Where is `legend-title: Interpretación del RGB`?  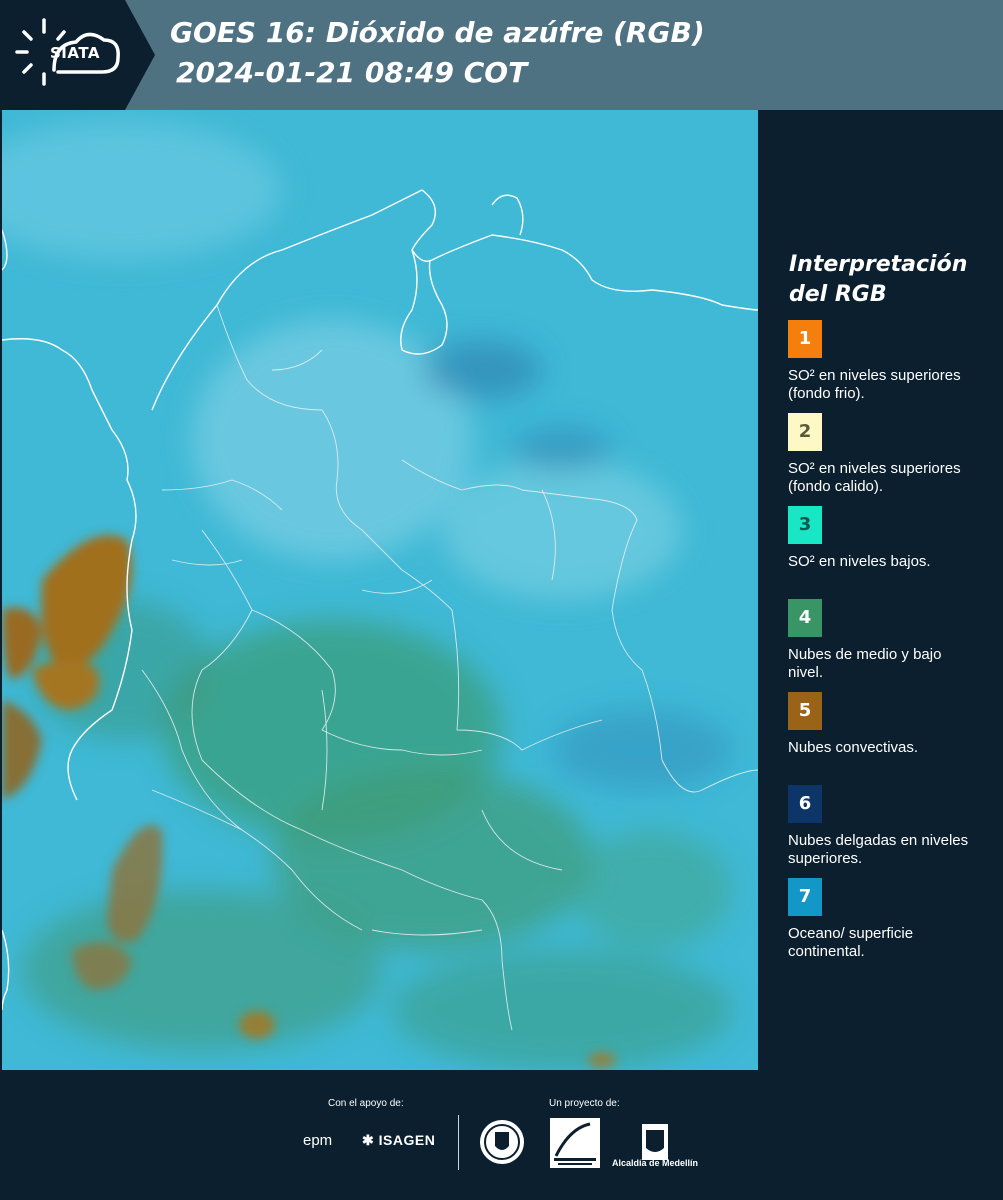
legend-title: Interpretación del RGB is located at coordinates (889, 280).